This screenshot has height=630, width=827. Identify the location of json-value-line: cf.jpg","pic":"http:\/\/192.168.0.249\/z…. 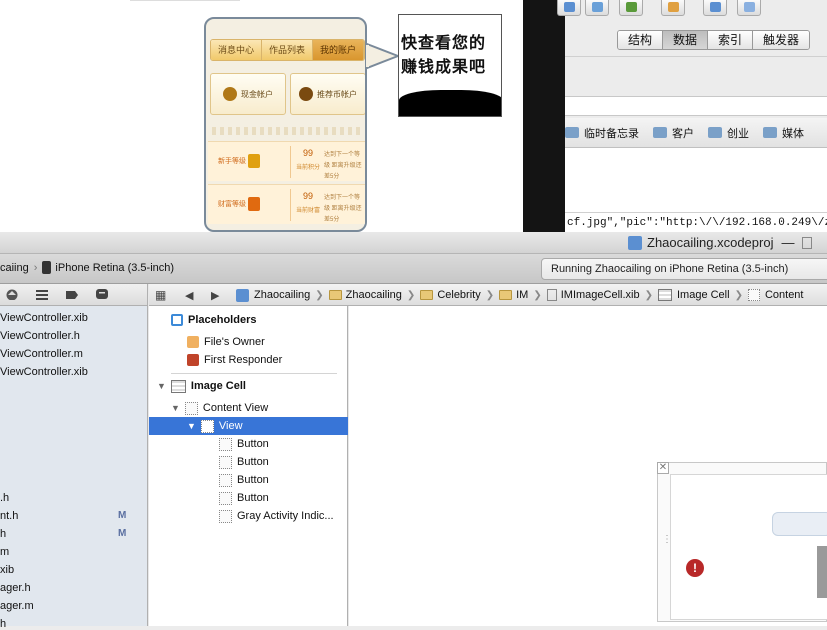
(696, 222).